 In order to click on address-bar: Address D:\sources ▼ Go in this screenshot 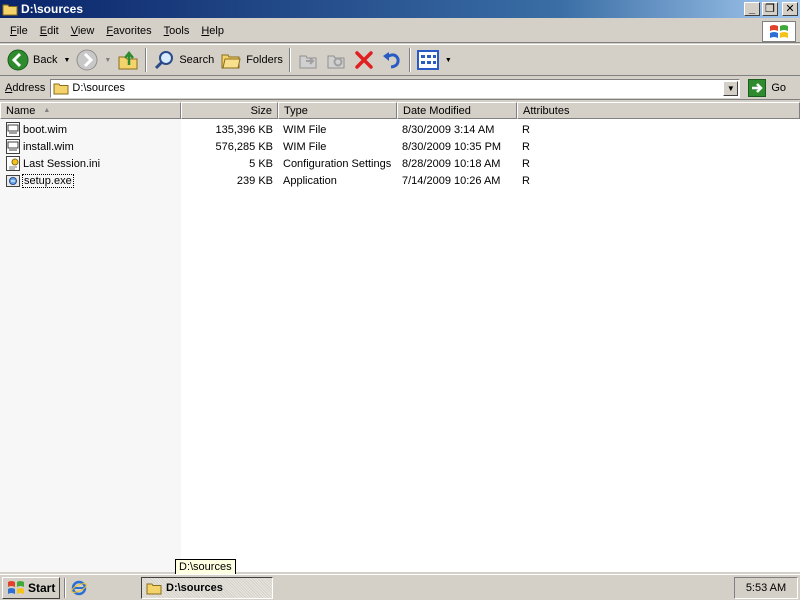, I will do `click(400, 88)`.